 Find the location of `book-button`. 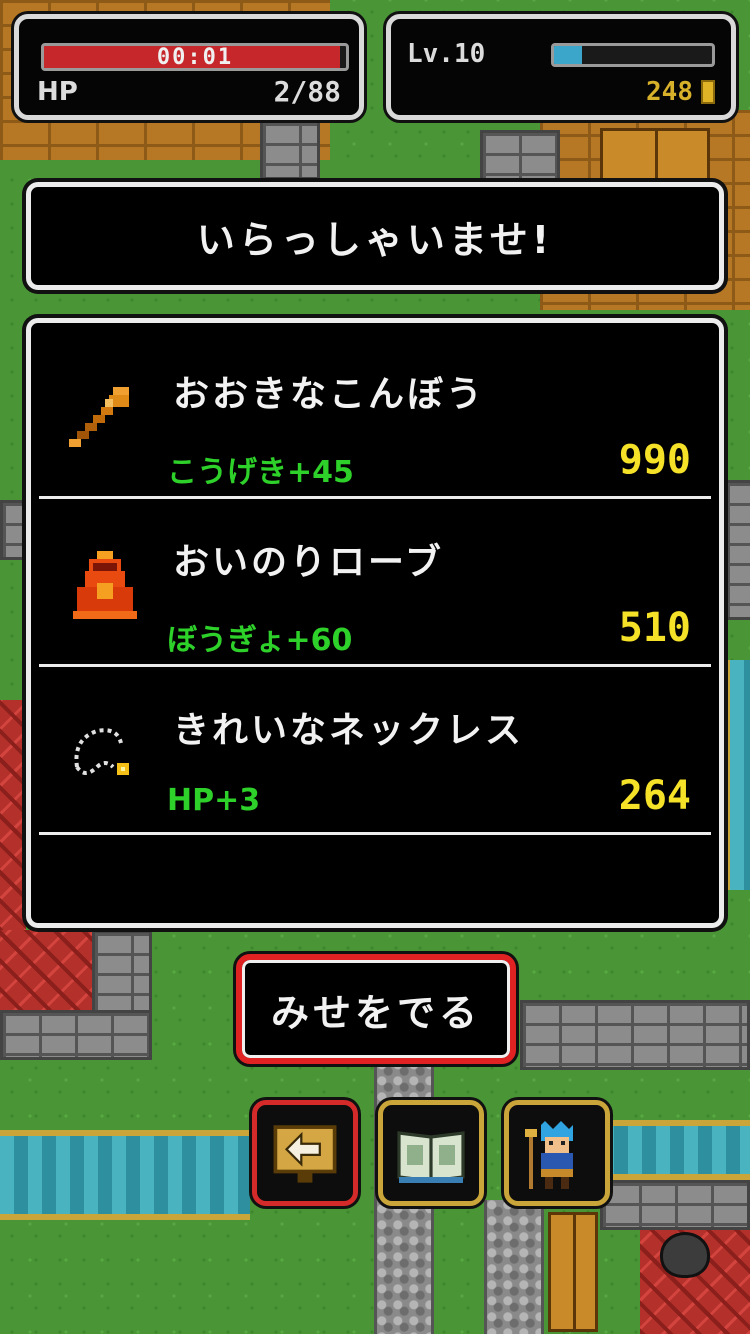

book-button is located at coordinates (431, 1153).